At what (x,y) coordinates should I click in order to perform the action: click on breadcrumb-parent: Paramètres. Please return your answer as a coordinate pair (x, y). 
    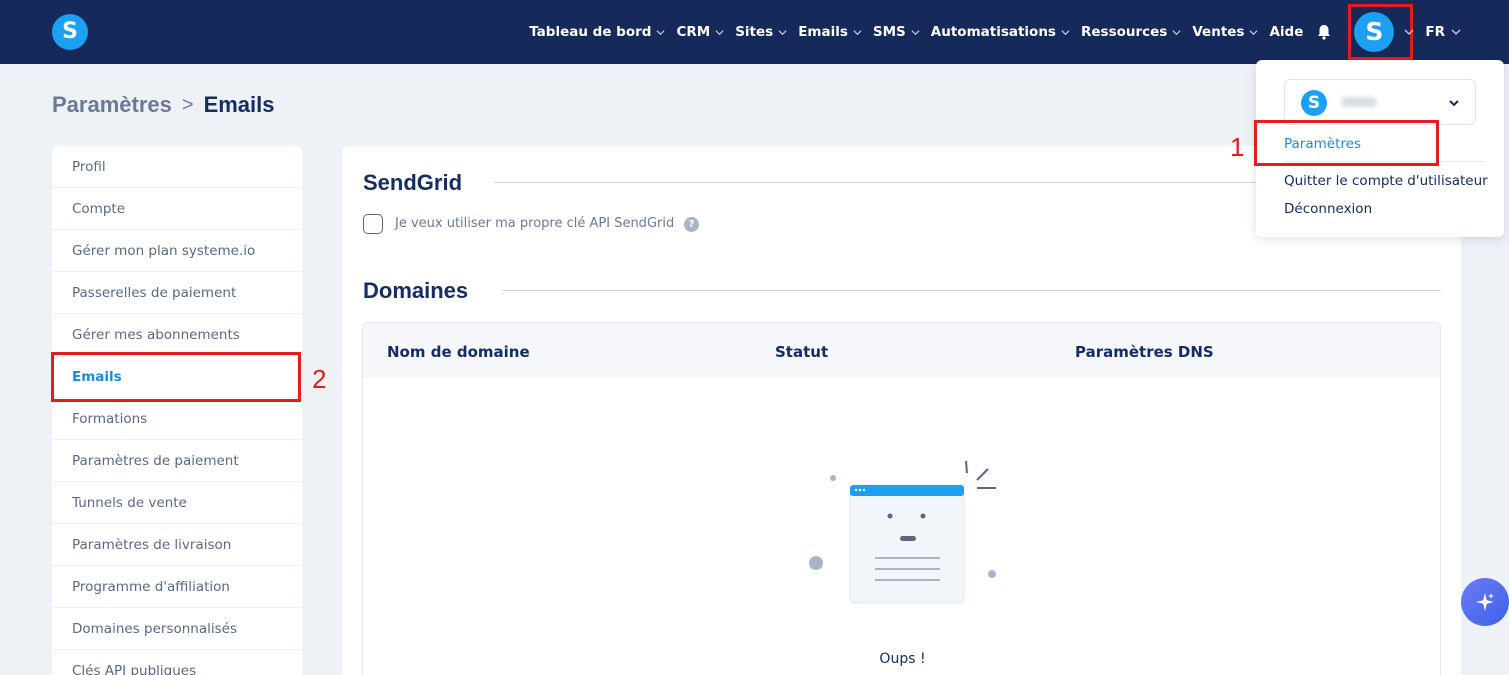
    Looking at the image, I should click on (112, 105).